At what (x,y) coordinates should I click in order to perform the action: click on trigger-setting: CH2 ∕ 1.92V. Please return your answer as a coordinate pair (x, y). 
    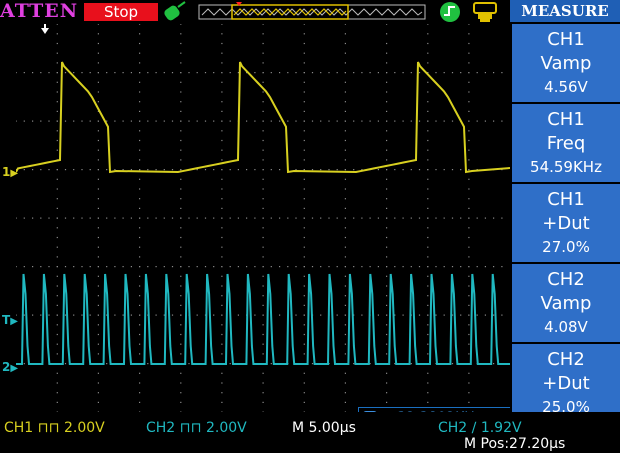
    Looking at the image, I should click on (480, 428).